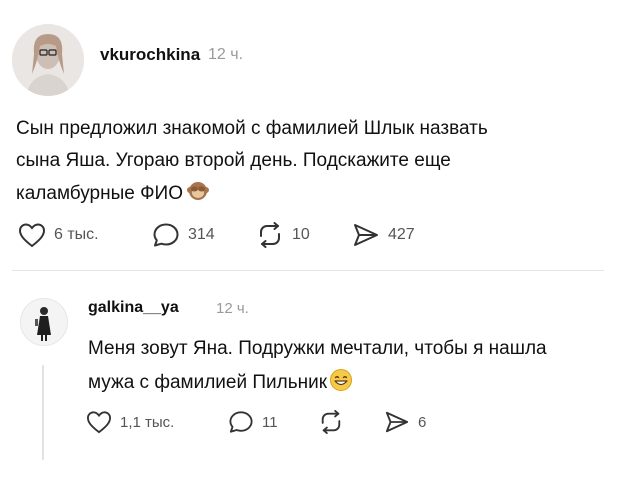 The height and width of the screenshot is (480, 640). I want to click on reply-text-line-2: мужа с фамилией Пильник, so click(220, 383).